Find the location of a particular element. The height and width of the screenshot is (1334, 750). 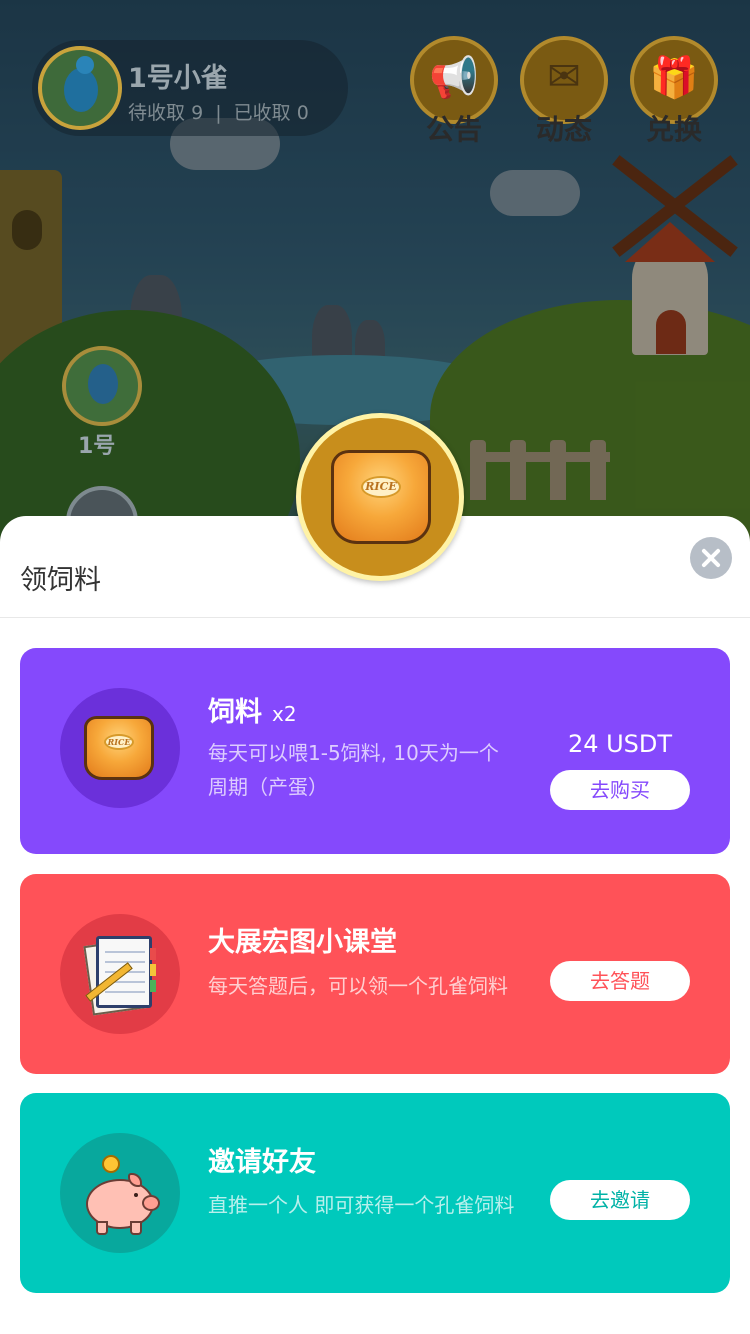

peacock-avatar is located at coordinates (102, 386).